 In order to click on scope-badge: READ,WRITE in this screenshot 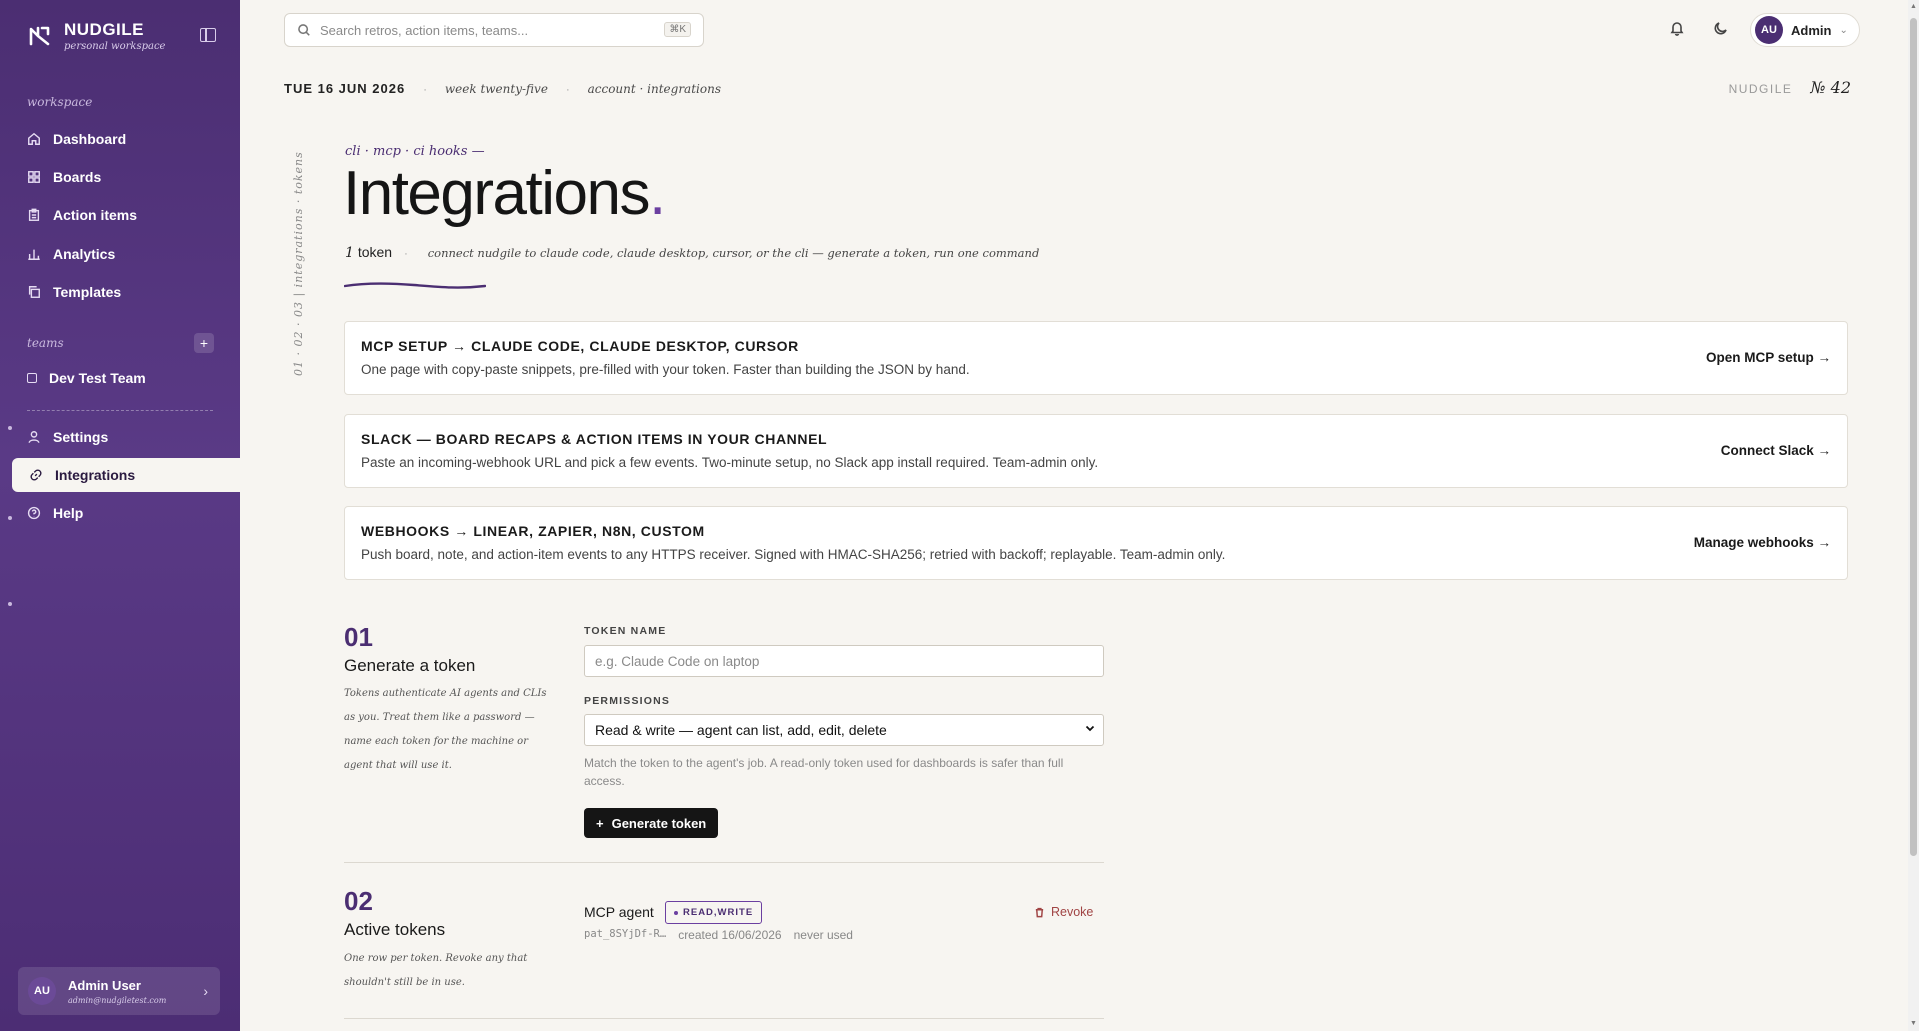, I will do `click(714, 912)`.